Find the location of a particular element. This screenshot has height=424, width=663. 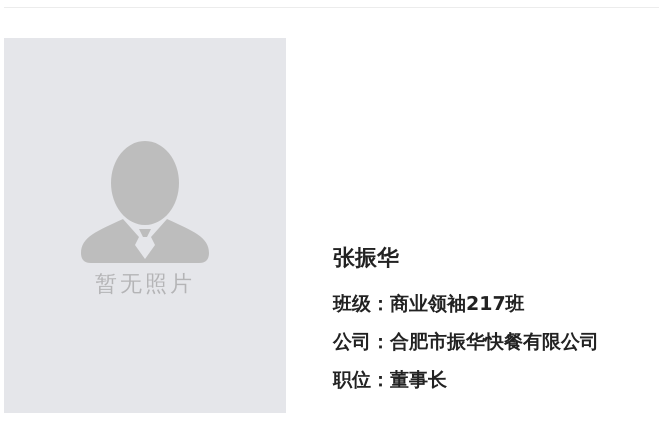

profile-field: 公司：合肥市振华快餐有限公司 is located at coordinates (466, 342).